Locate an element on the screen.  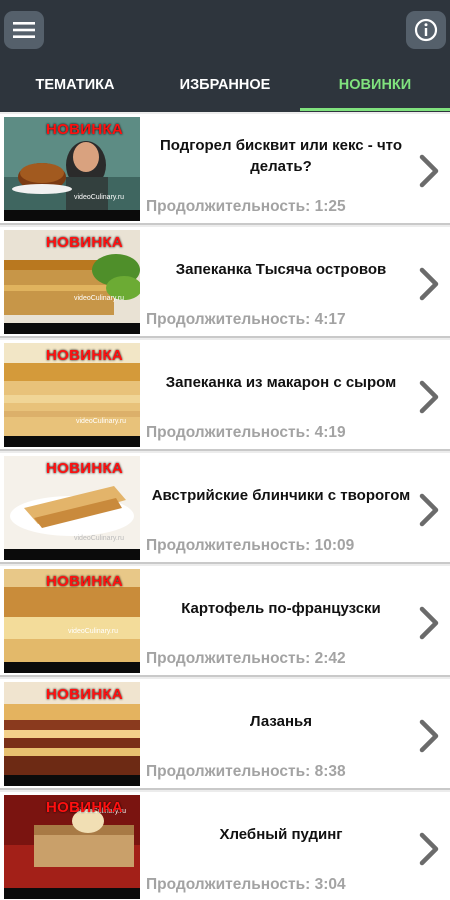
info-icon is located at coordinates (426, 30).